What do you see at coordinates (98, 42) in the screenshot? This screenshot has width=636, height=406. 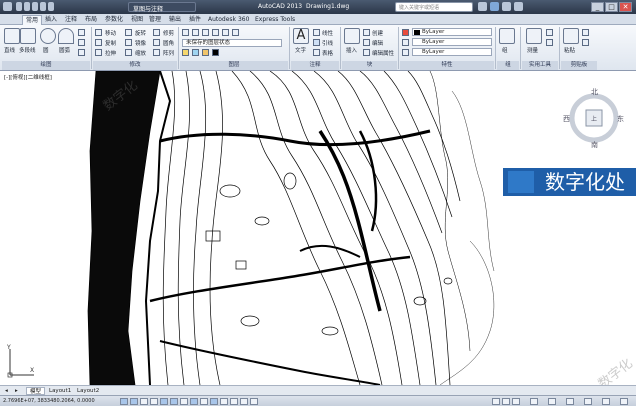 I see `copy-icon` at bounding box center [98, 42].